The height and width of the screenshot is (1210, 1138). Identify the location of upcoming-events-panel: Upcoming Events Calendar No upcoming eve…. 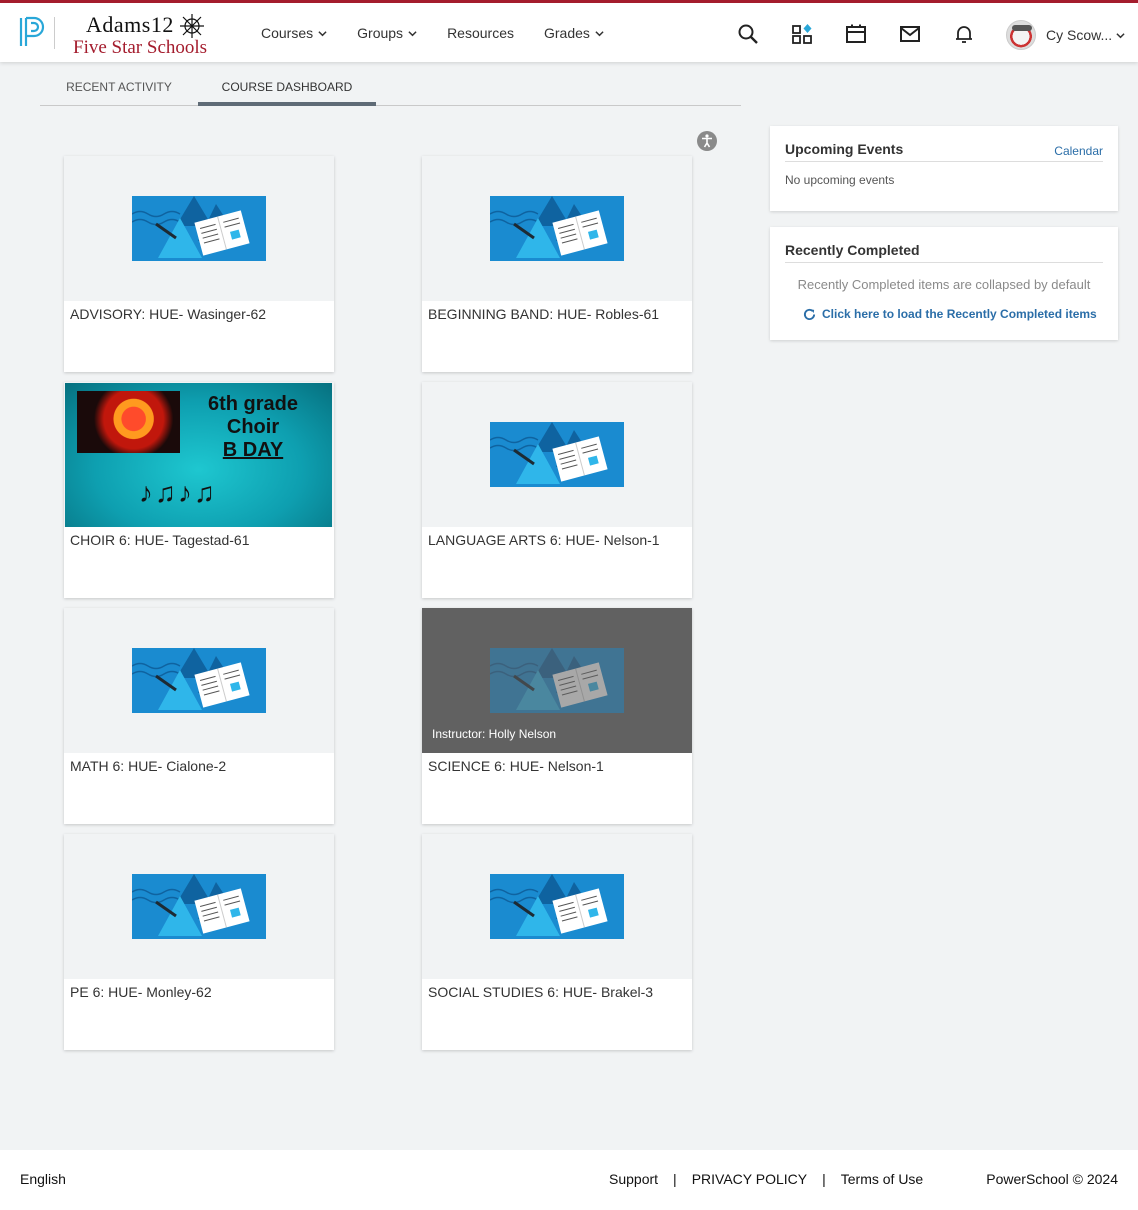
(944, 168).